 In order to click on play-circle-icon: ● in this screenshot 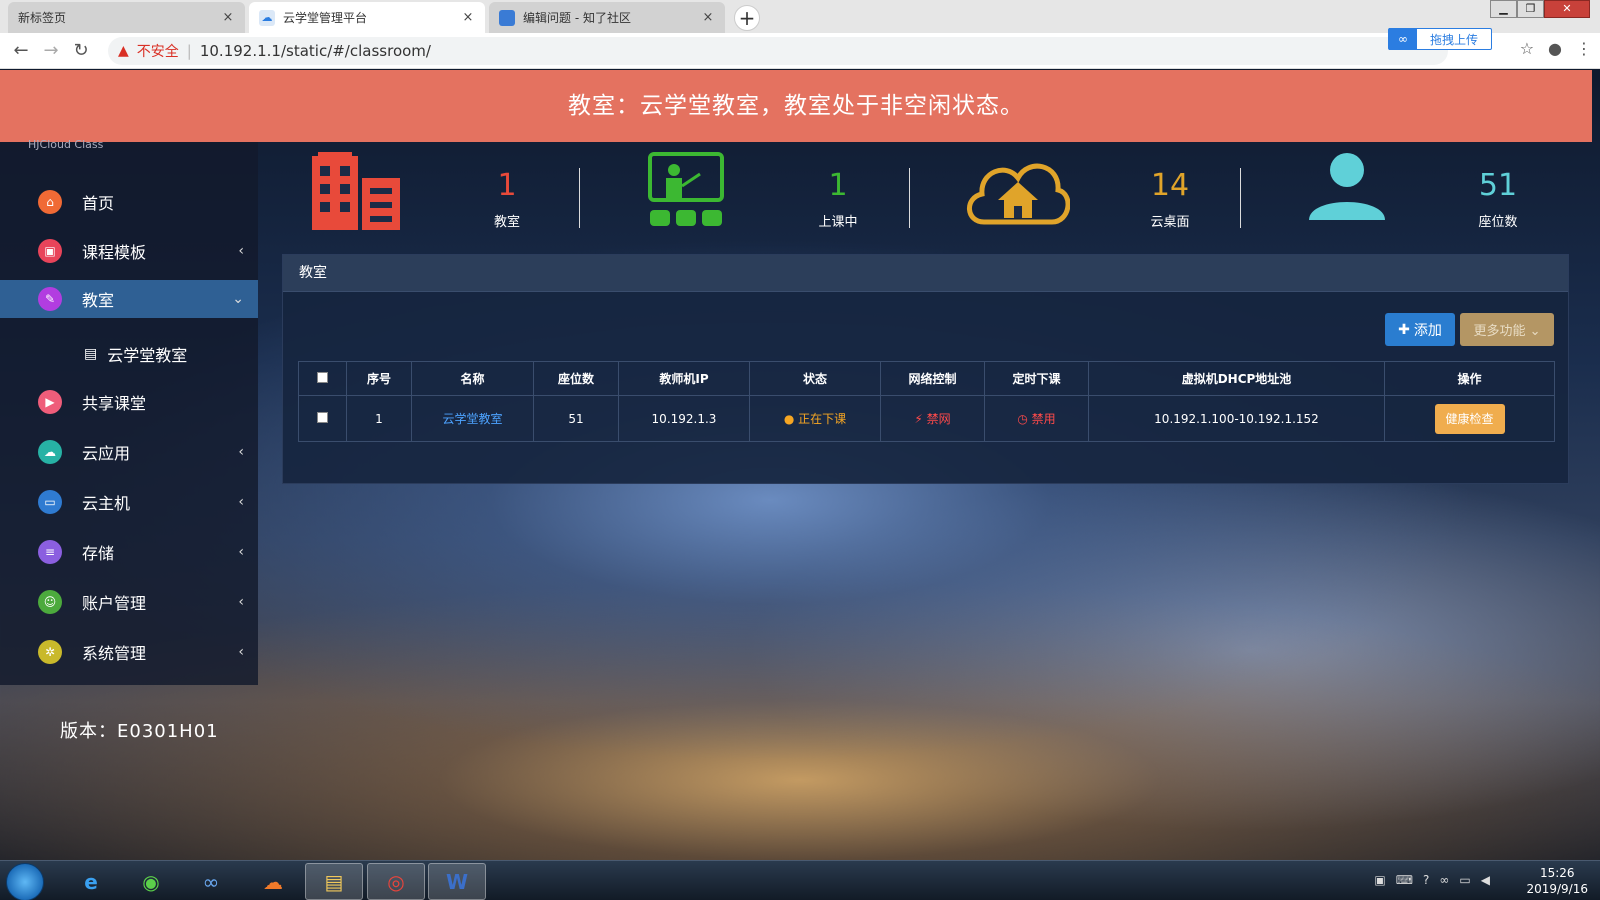, I will do `click(789, 419)`.